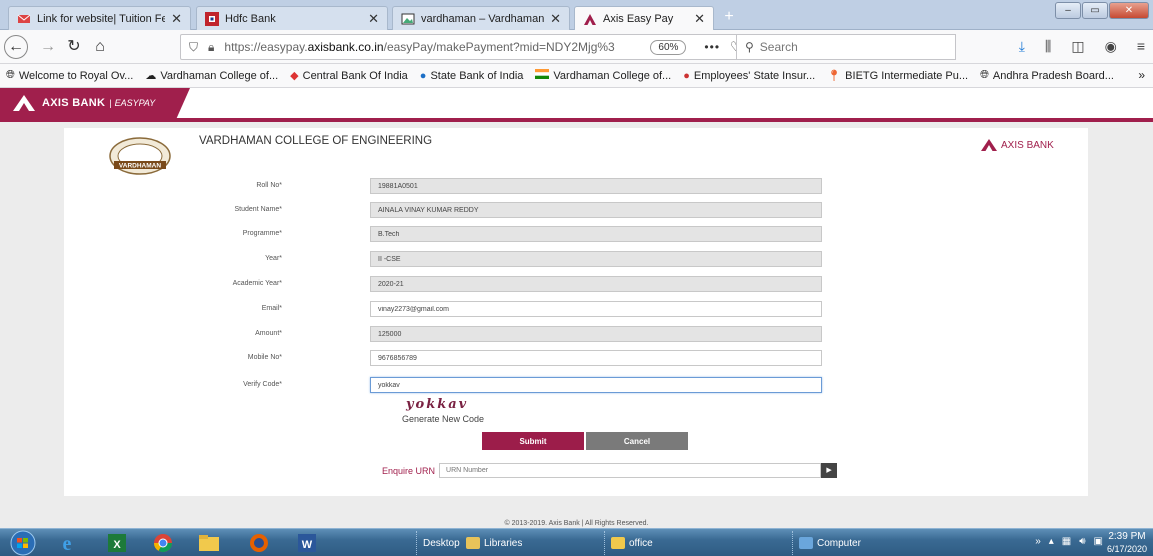 The width and height of the screenshot is (1153, 556). What do you see at coordinates (1048, 46) in the screenshot?
I see `library-icon: ⫼` at bounding box center [1048, 46].